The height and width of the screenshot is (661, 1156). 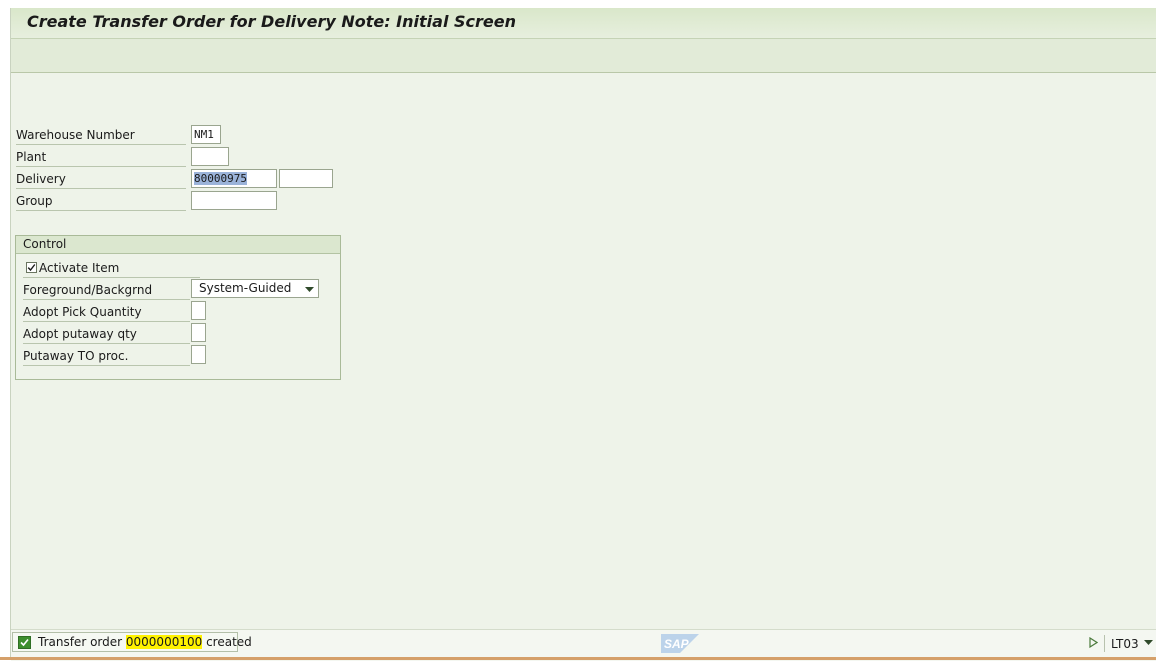 What do you see at coordinates (164, 642) in the screenshot?
I see `transfer-order-number: 0000000100` at bounding box center [164, 642].